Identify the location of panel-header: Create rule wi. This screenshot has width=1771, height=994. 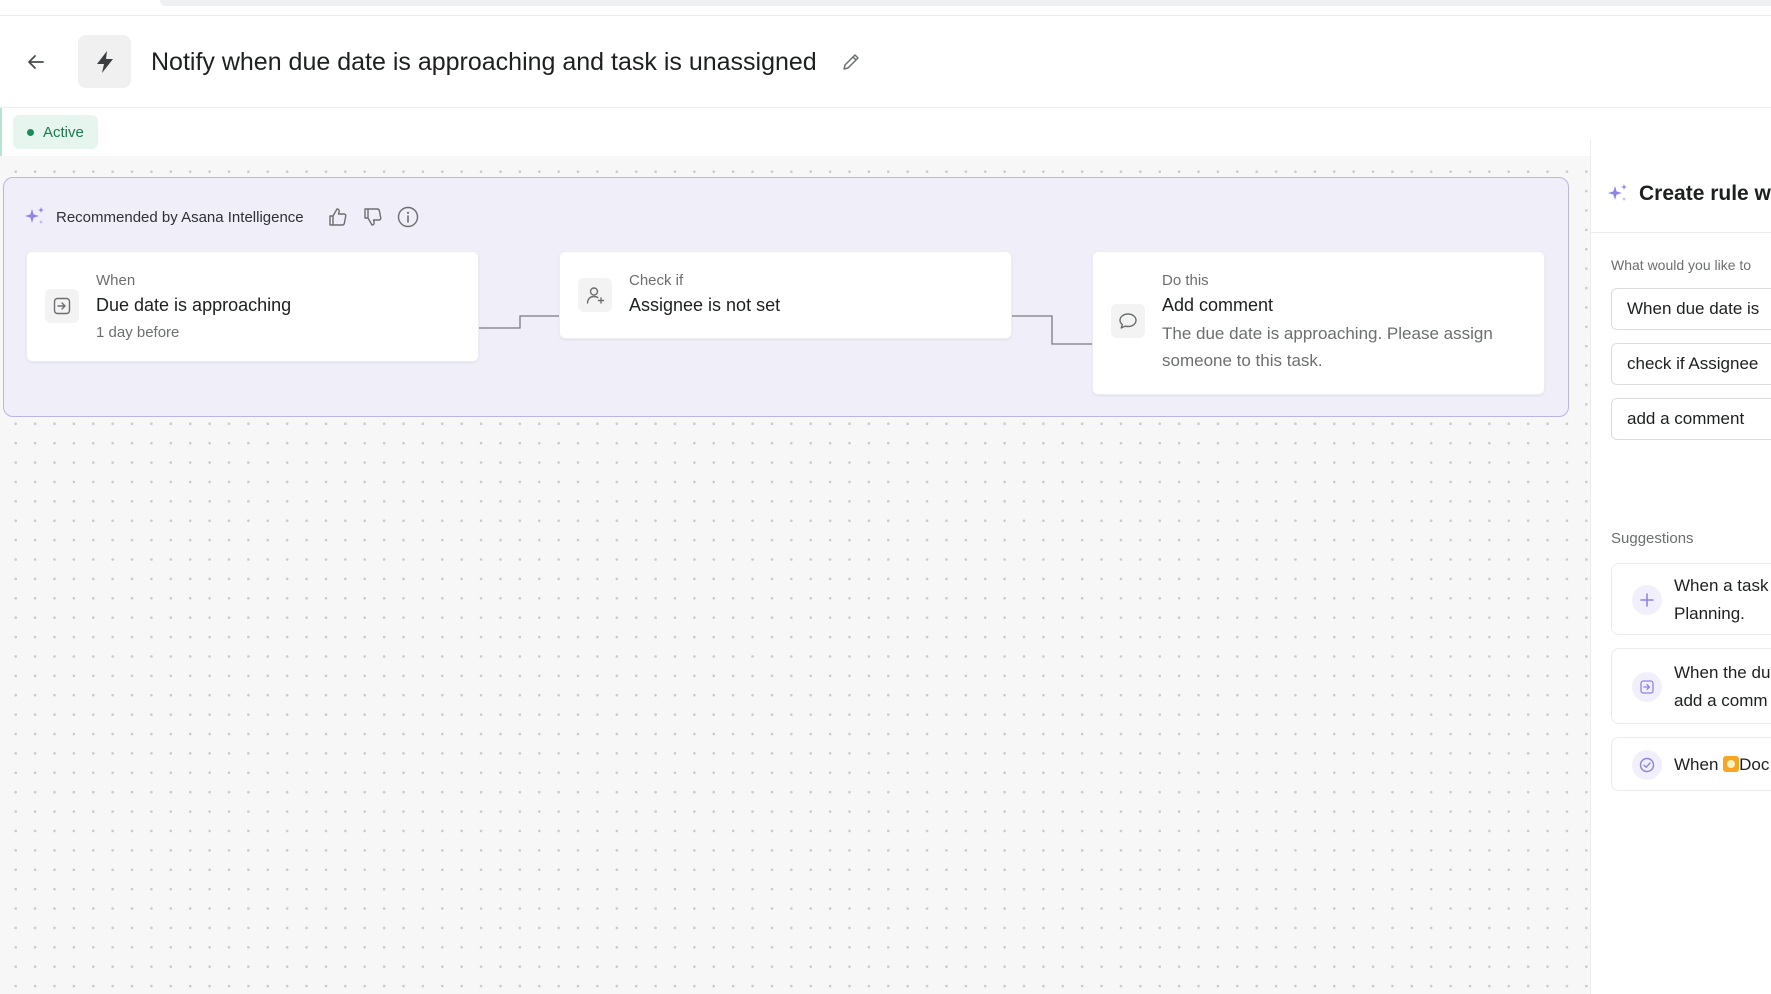
(1689, 194).